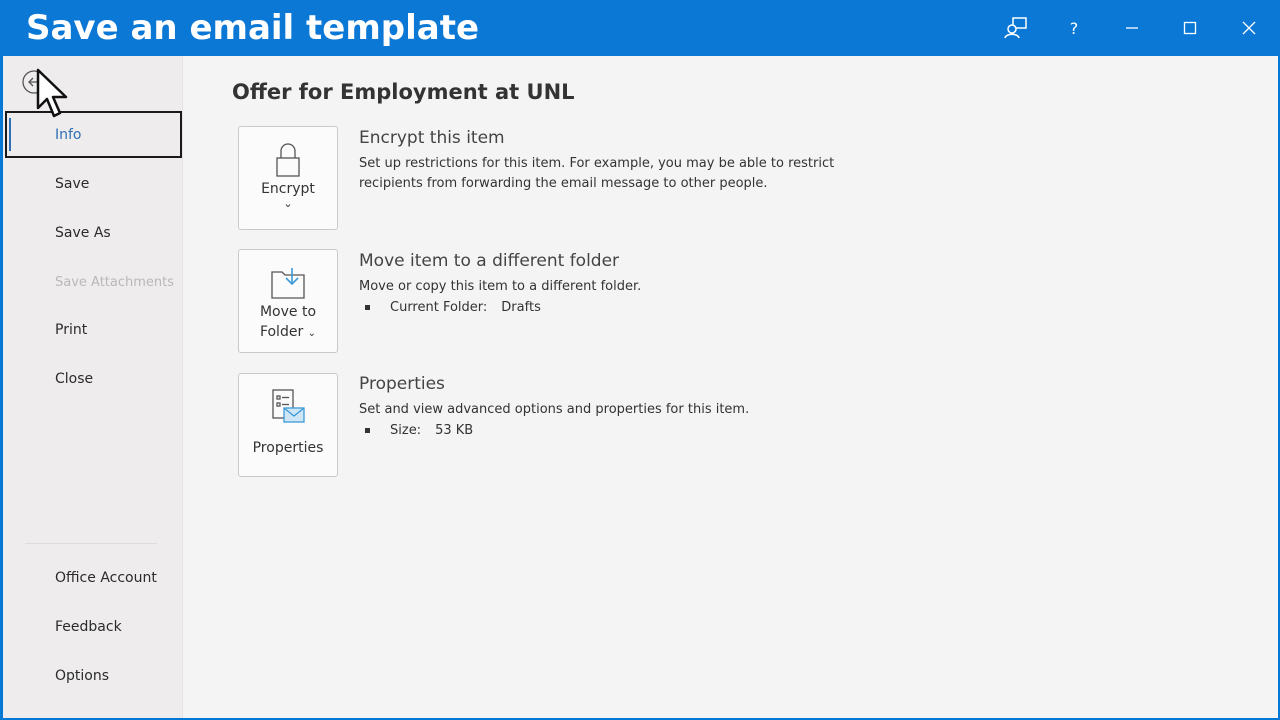 This screenshot has height=720, width=1280. What do you see at coordinates (288, 407) in the screenshot?
I see `properties-icon` at bounding box center [288, 407].